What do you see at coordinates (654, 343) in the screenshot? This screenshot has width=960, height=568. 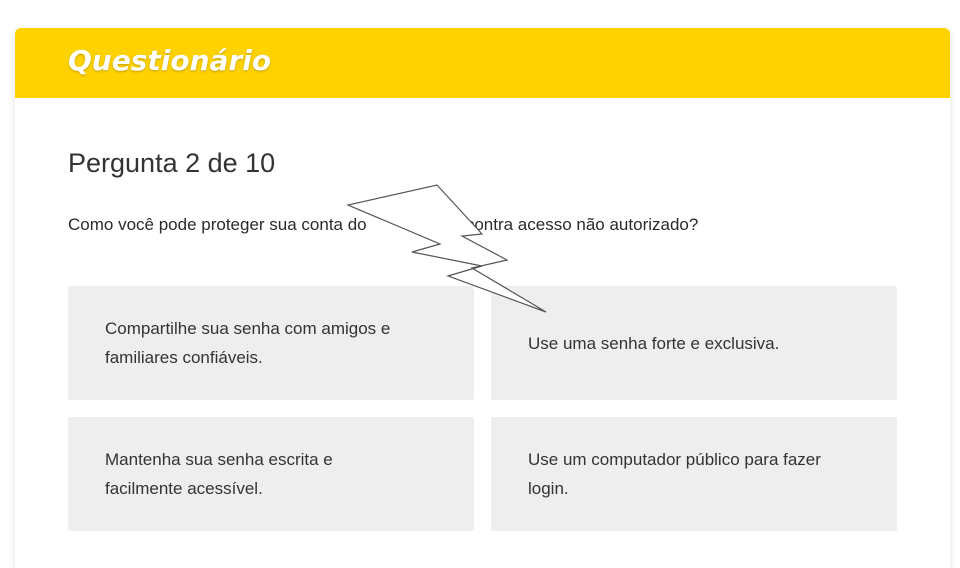 I see `answer-option-label: Use uma senha forte e exclusiva.` at bounding box center [654, 343].